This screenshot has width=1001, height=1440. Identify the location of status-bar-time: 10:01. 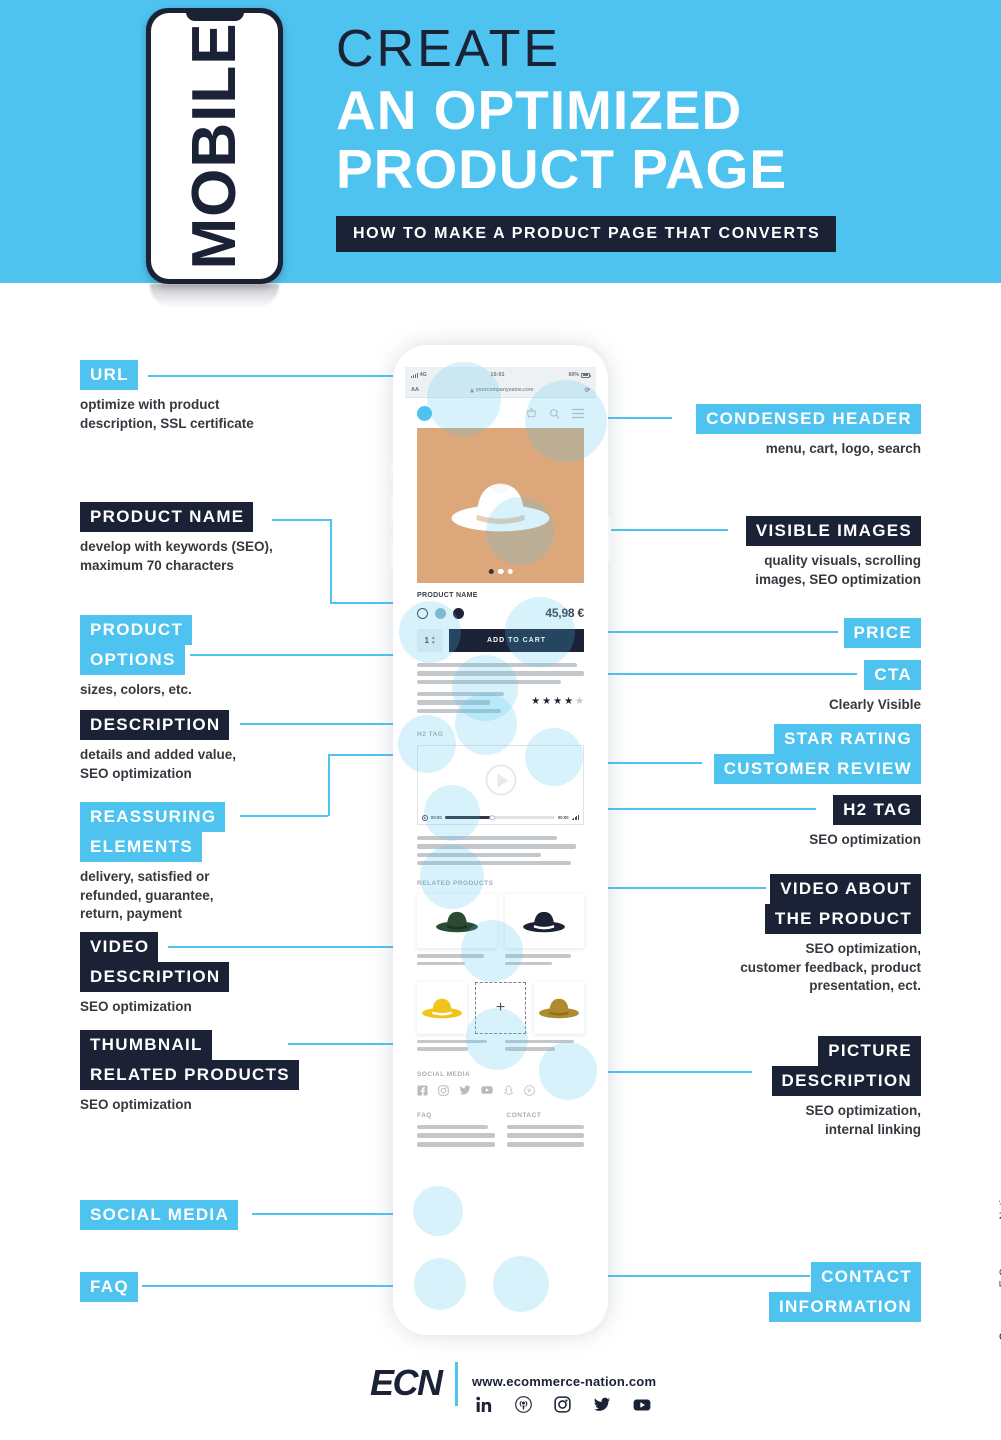
(497, 375).